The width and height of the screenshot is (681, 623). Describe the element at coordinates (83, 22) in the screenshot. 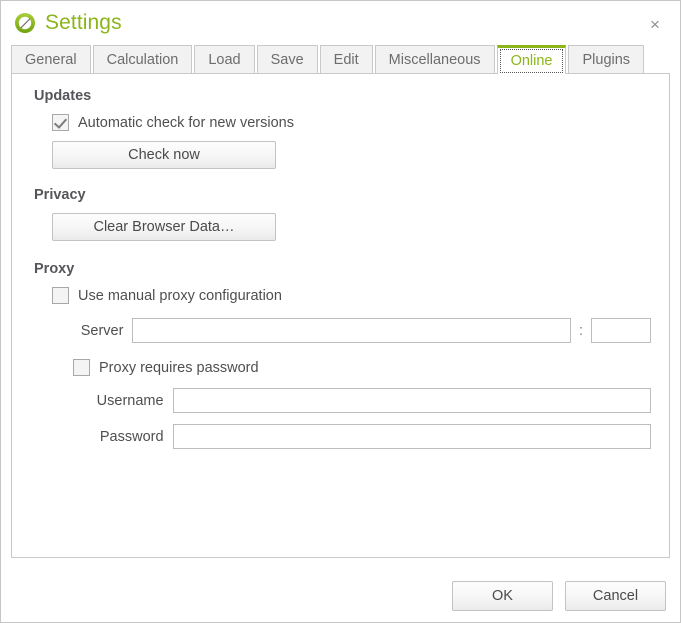

I see `window-title: Settings` at that location.